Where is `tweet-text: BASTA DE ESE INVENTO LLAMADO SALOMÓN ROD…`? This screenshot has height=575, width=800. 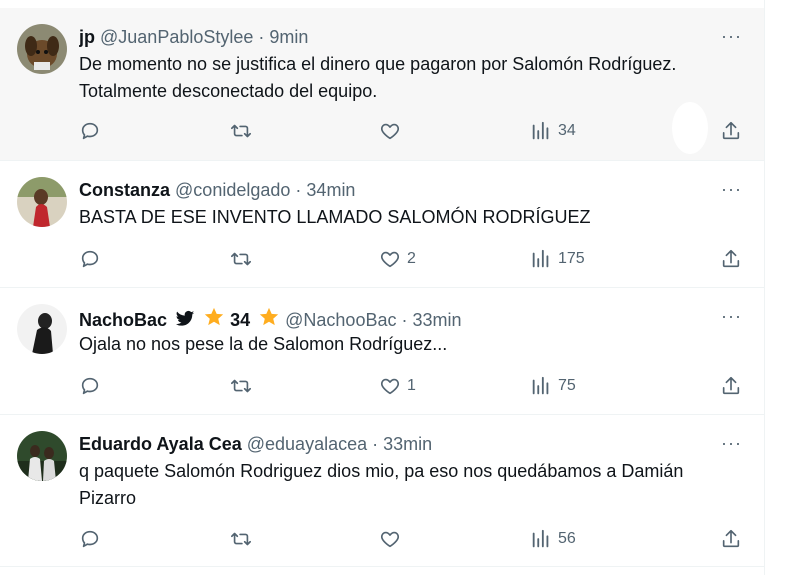
tweet-text: BASTA DE ESE INVENTO LLAMADO SALOMÓN ROD… is located at coordinates (335, 217).